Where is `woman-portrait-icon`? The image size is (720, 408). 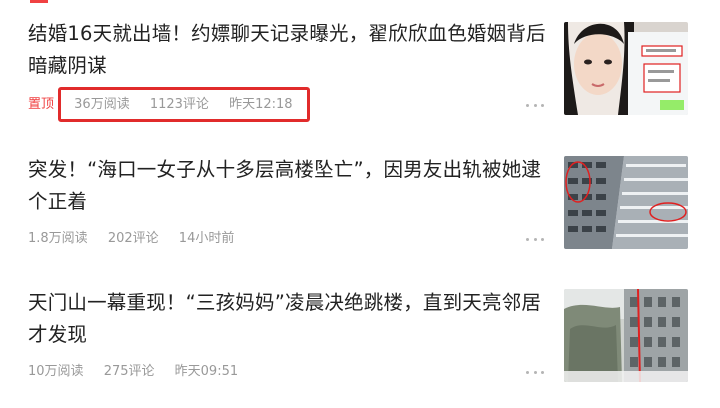 woman-portrait-icon is located at coordinates (626, 68).